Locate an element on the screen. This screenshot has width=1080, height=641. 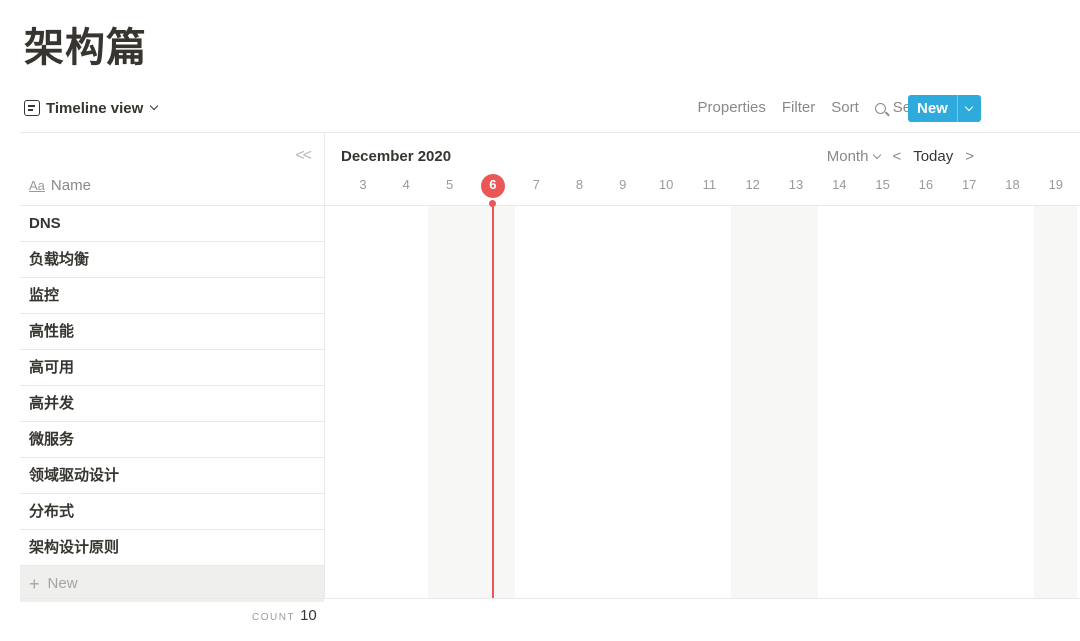
timeline-navigation: Month < Today > is located at coordinates (900, 156).